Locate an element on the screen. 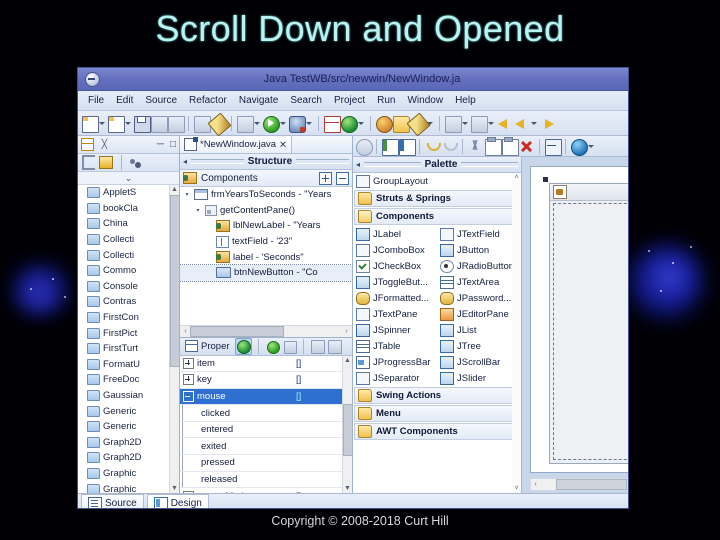 The width and height of the screenshot is (720, 540). goto-definition-icon is located at coordinates (272, 346).